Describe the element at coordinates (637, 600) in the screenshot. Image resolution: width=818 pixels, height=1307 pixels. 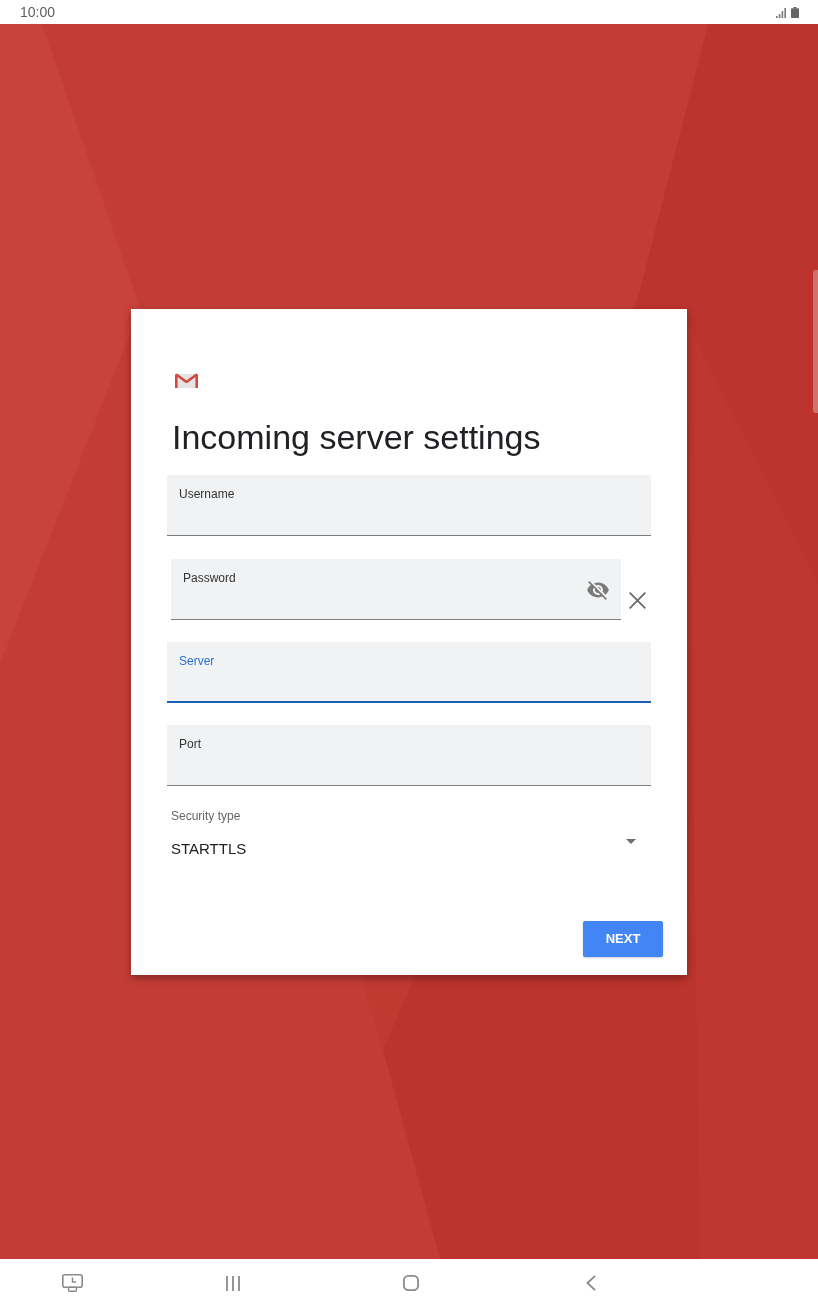
I see `close-icon` at that location.